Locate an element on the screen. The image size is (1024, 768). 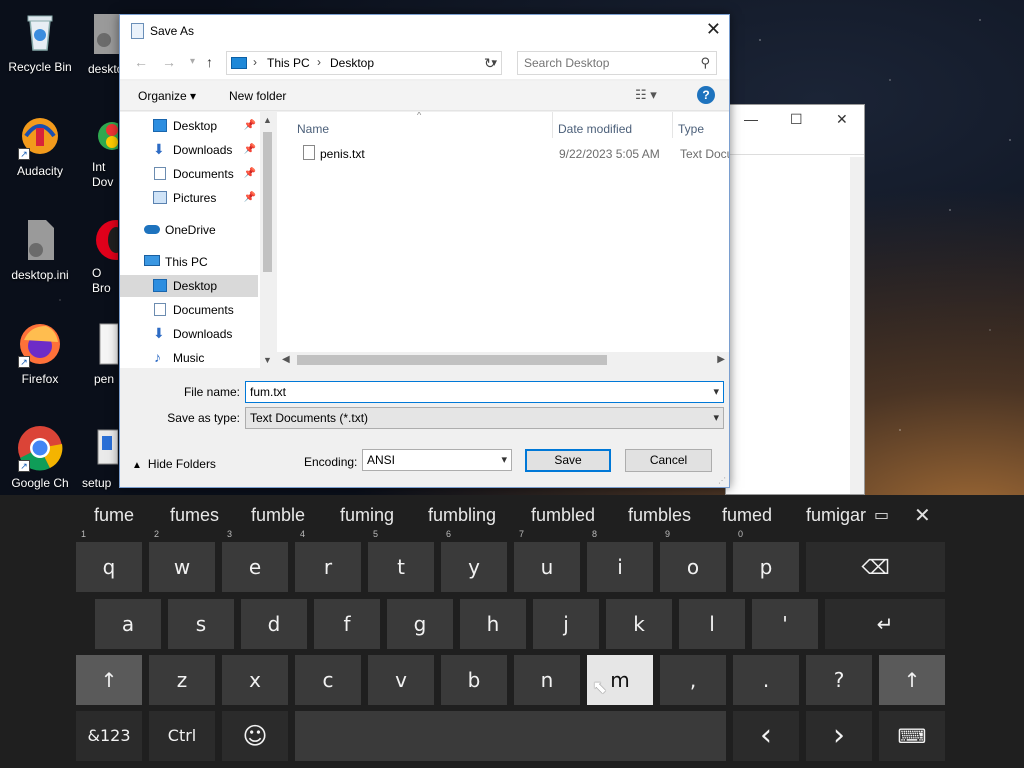
breadcrumb-this-pc: This PC is located at coordinates (288, 63).